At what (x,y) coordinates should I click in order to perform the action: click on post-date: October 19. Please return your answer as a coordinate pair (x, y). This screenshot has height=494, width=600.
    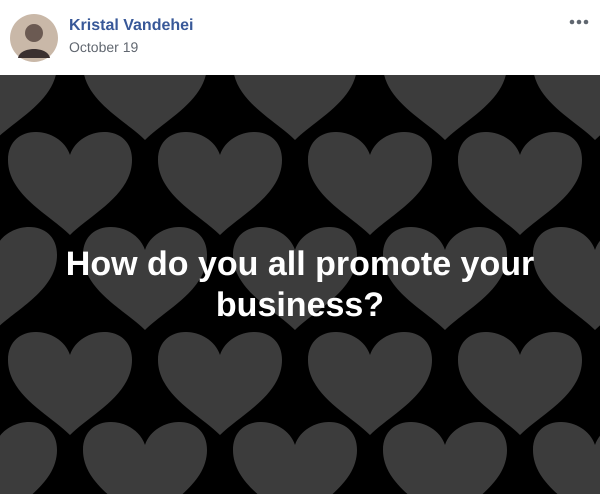
    Looking at the image, I should click on (103, 46).